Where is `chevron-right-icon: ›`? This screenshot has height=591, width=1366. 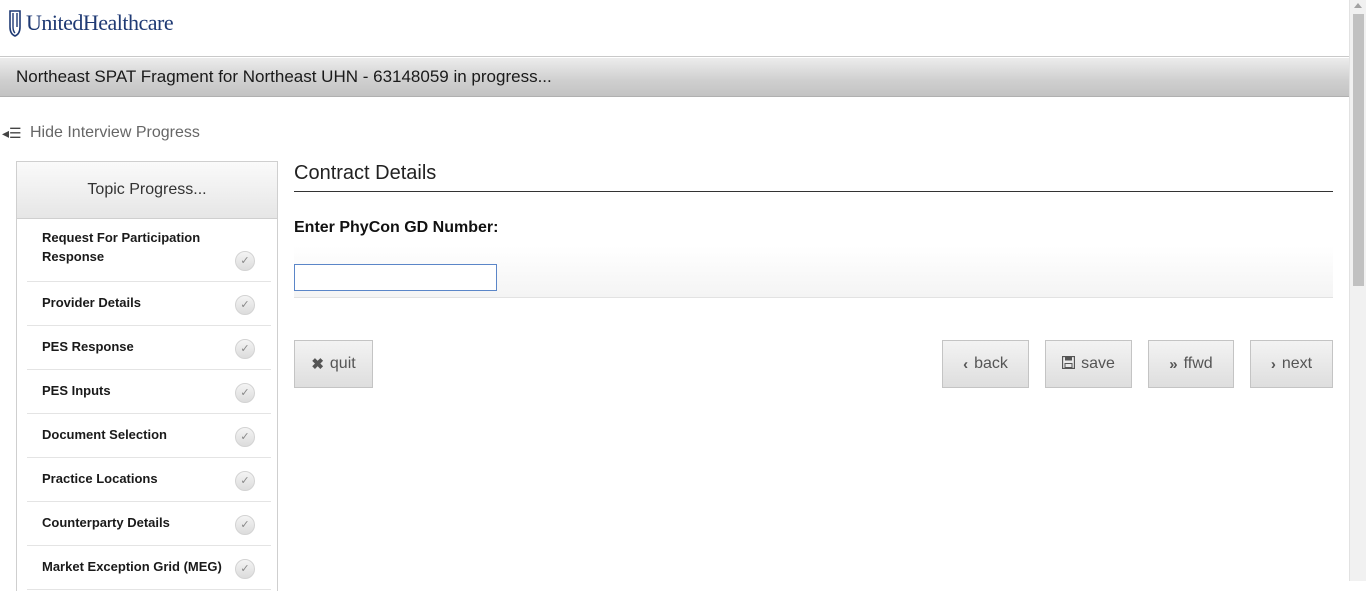 chevron-right-icon: › is located at coordinates (1273, 364).